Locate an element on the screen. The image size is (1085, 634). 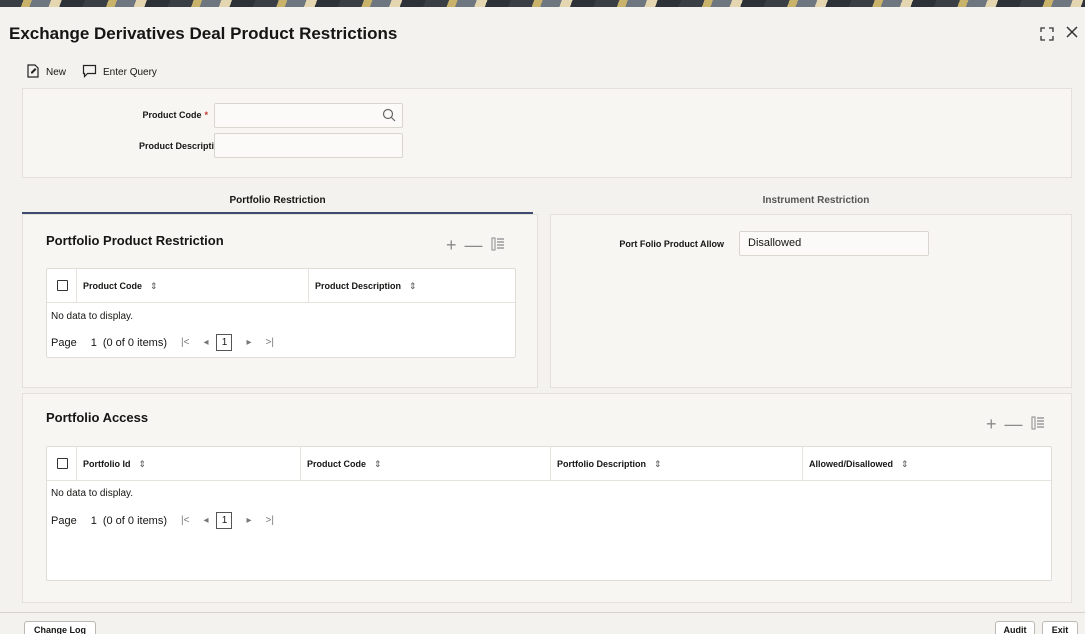
footer-bar: Change Log Audit Exit is located at coordinates (542, 623).